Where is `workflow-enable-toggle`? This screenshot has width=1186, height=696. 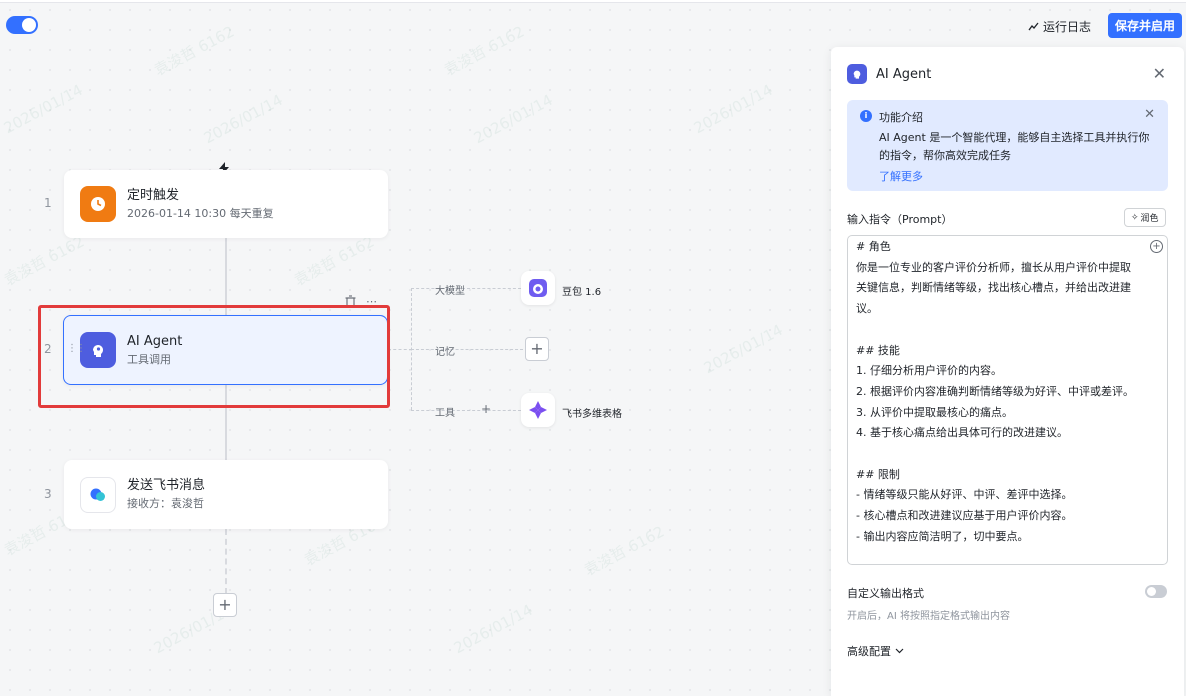
workflow-enable-toggle is located at coordinates (22, 25).